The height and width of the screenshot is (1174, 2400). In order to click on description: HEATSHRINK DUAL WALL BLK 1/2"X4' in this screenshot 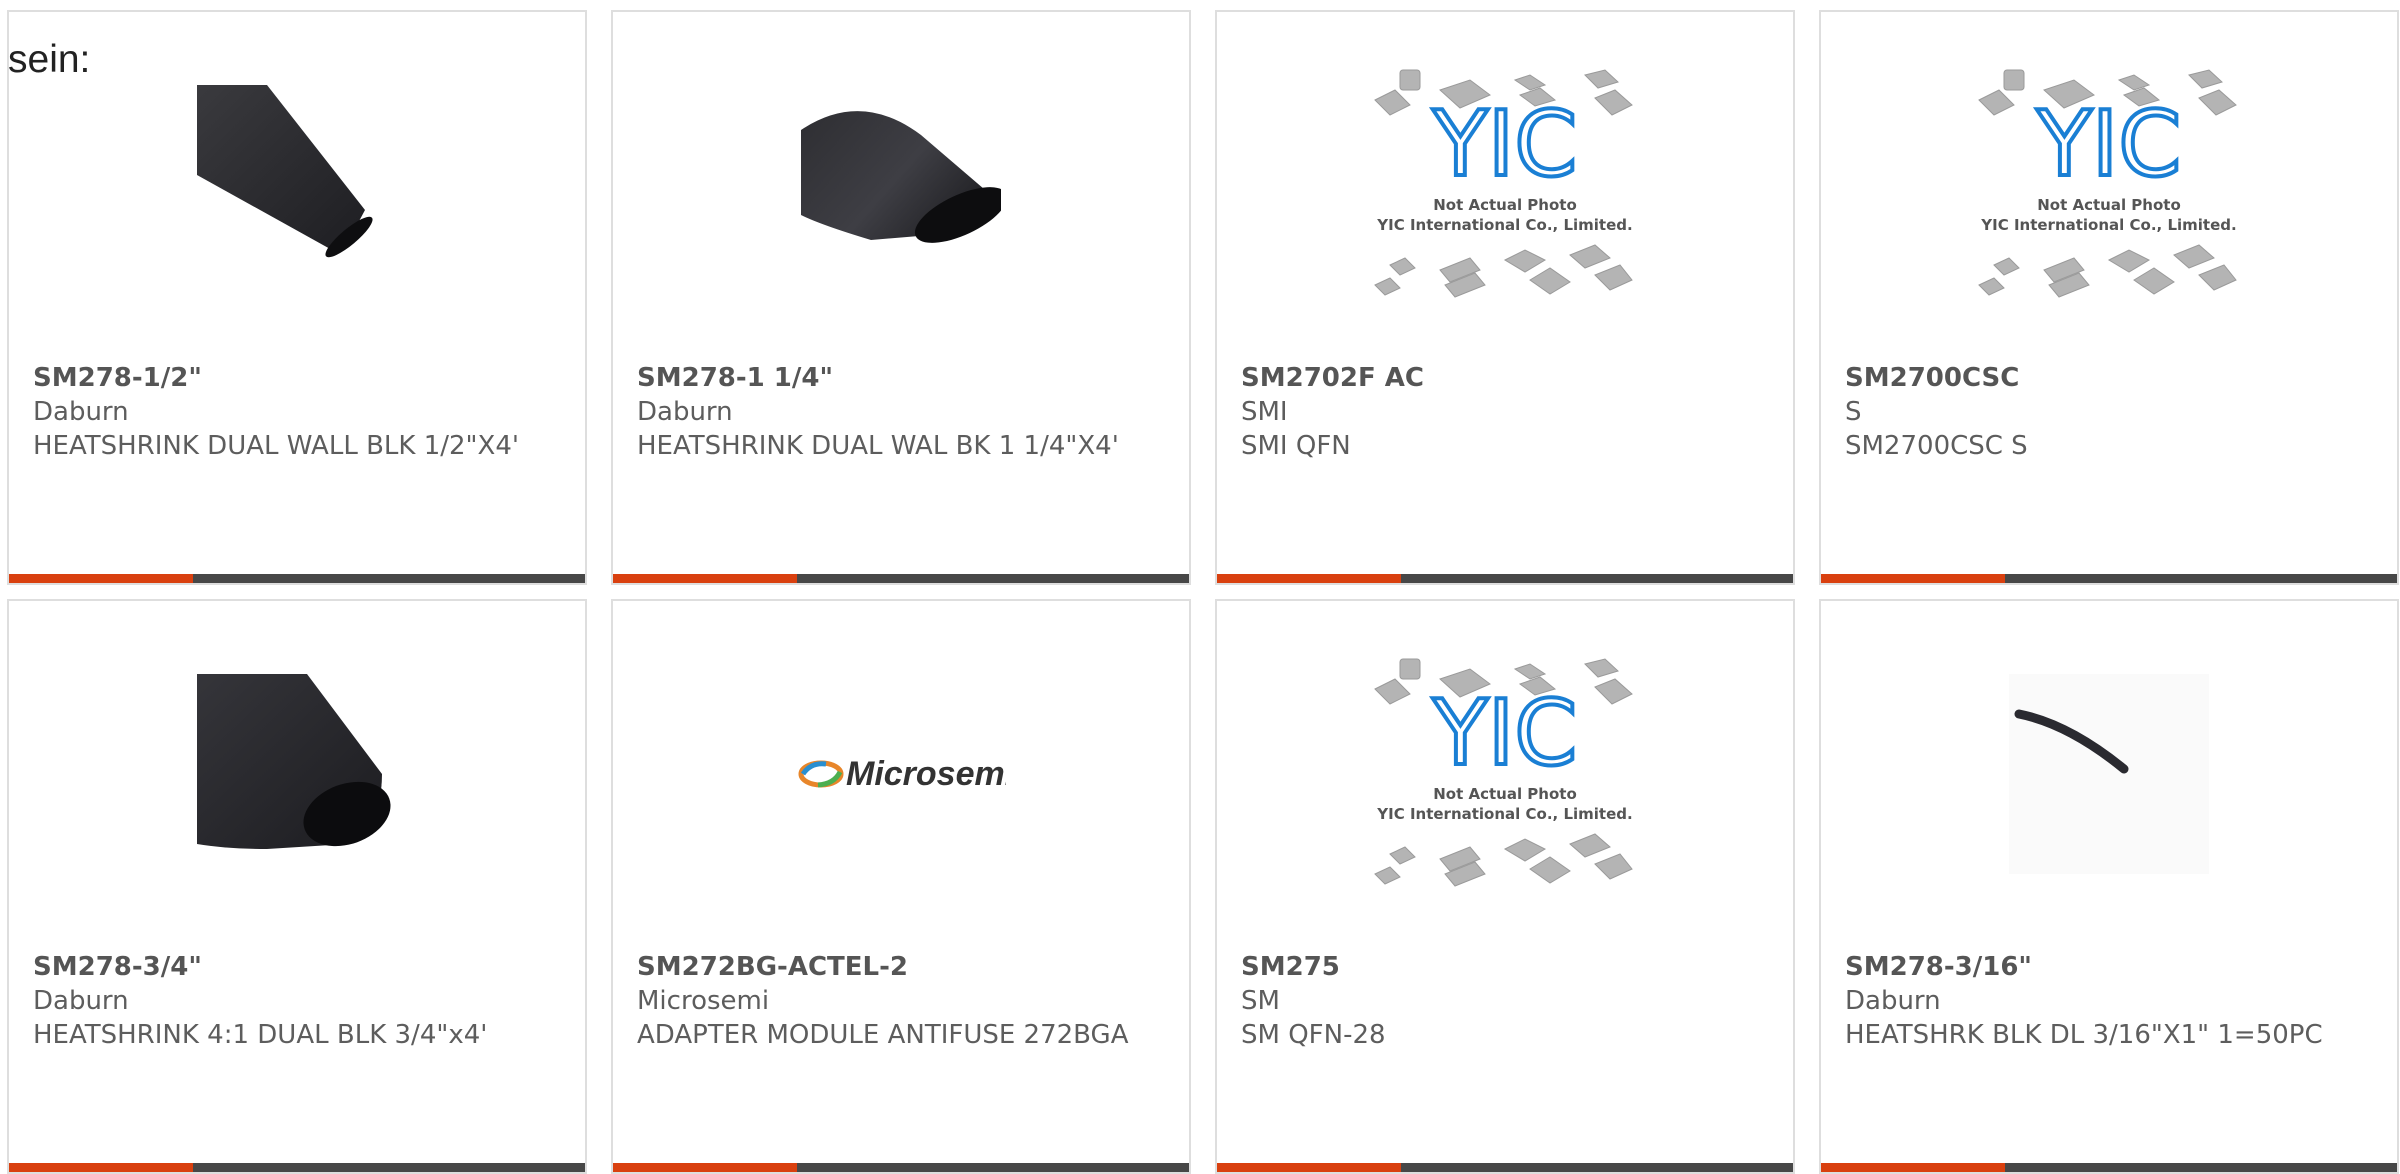, I will do `click(276, 446)`.